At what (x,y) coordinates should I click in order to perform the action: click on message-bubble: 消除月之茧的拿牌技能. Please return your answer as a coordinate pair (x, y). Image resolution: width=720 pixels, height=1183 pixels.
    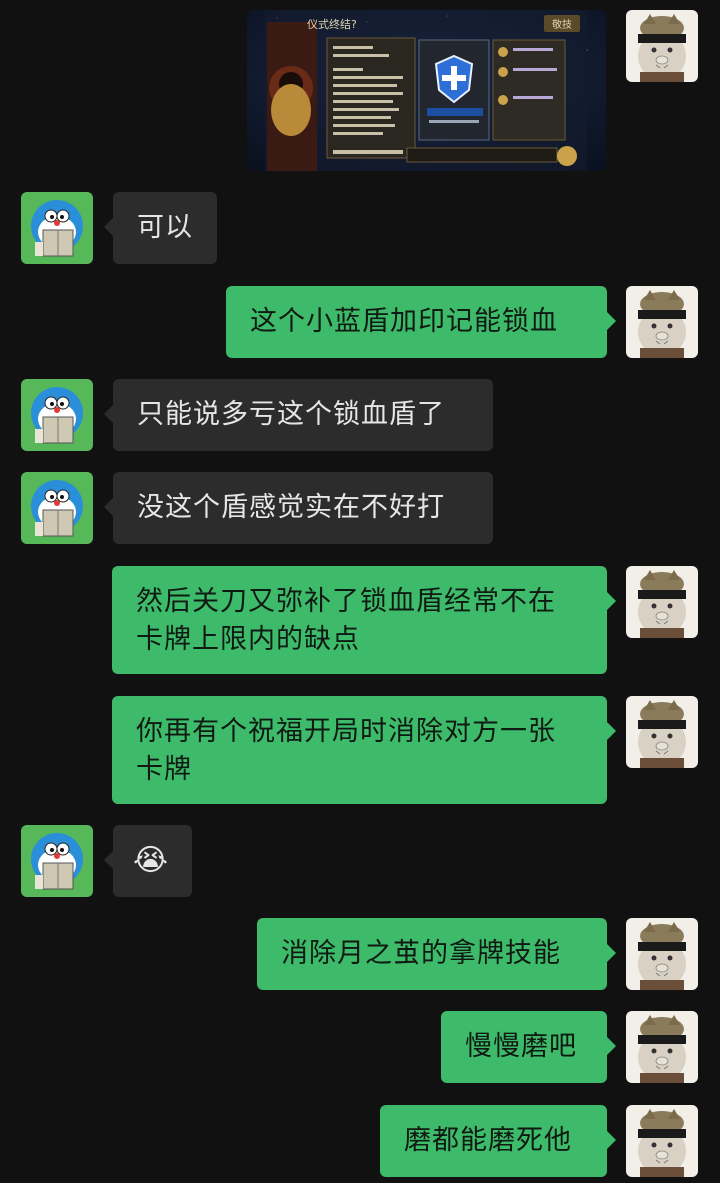
    Looking at the image, I should click on (436, 954).